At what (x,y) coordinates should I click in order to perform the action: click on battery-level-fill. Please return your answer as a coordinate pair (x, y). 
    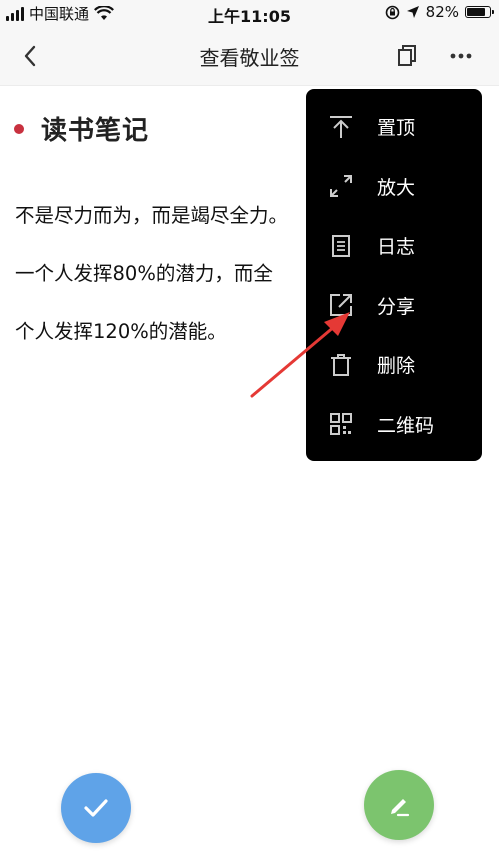
    Looking at the image, I should click on (476, 12).